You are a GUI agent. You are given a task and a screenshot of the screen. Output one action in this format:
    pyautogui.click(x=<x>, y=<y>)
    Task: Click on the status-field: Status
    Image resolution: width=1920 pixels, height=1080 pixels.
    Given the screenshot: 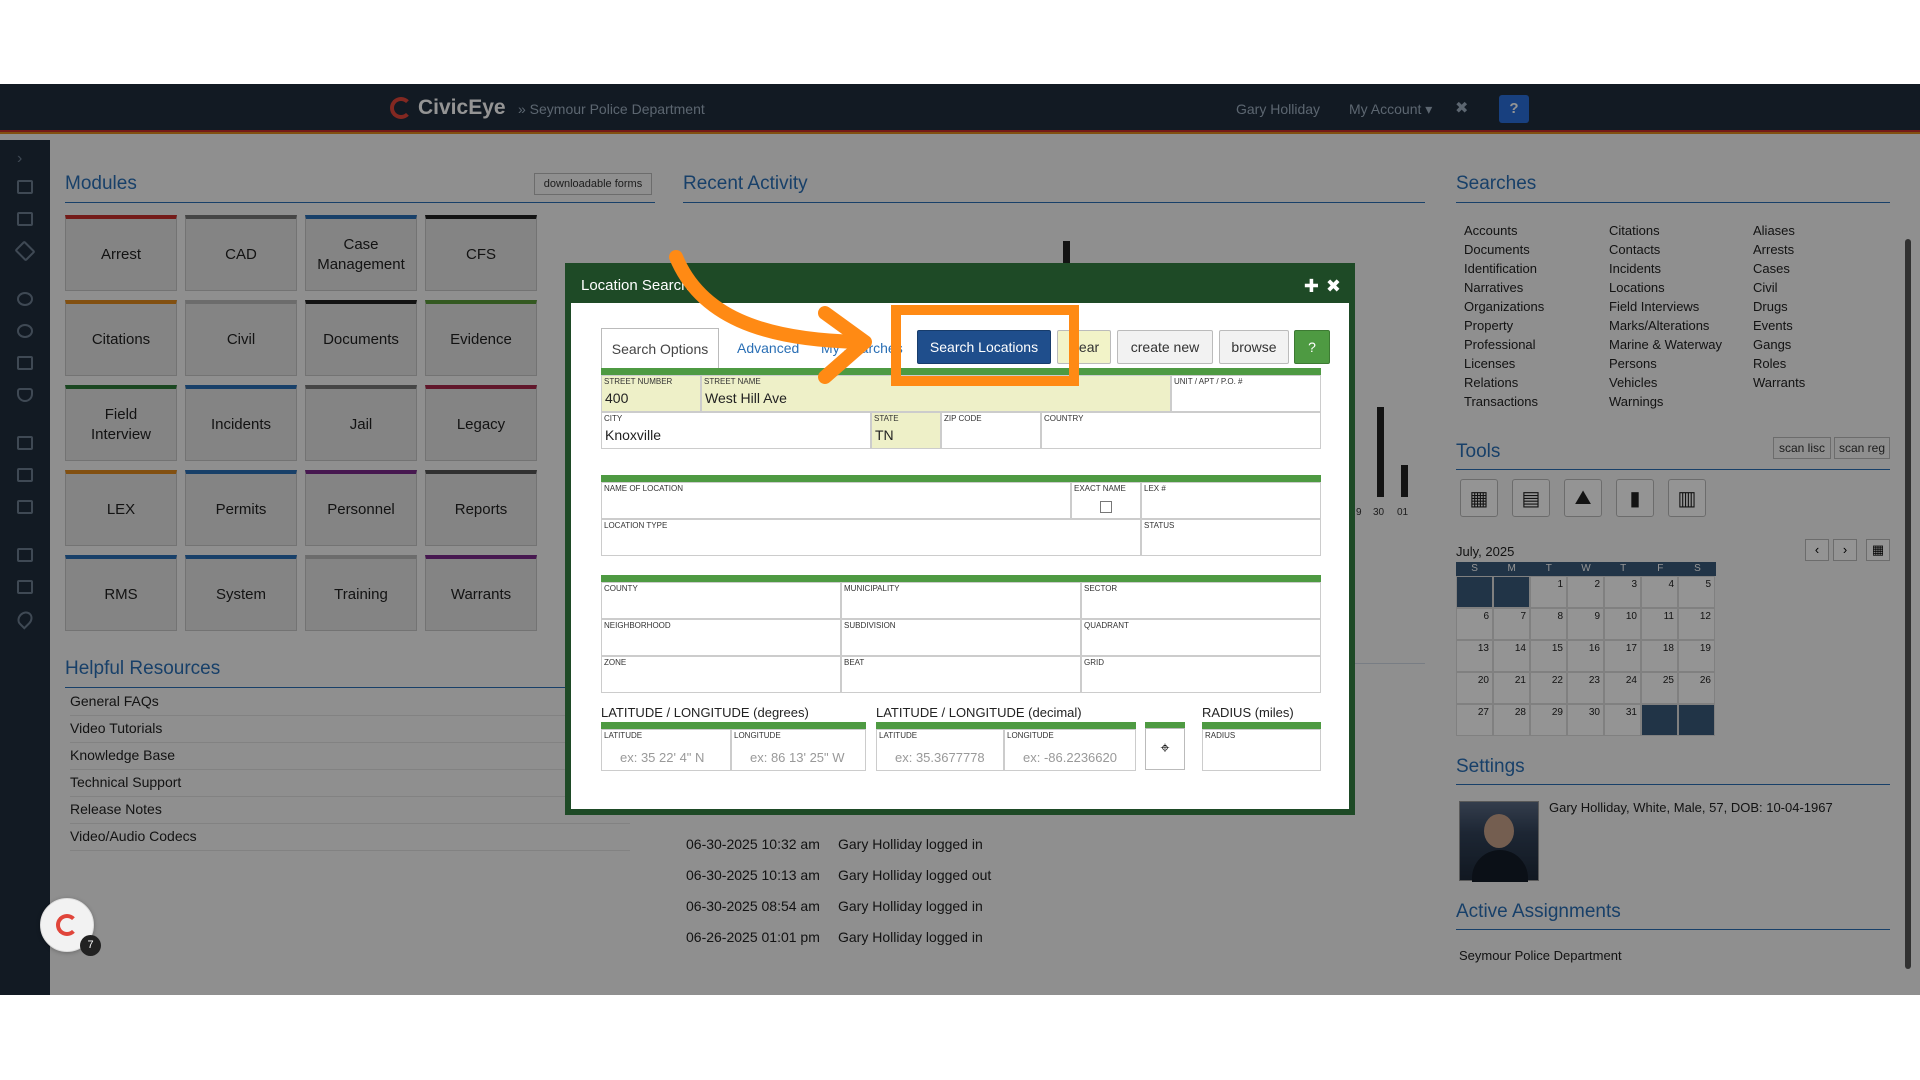 What is the action you would take?
    pyautogui.click(x=1231, y=537)
    